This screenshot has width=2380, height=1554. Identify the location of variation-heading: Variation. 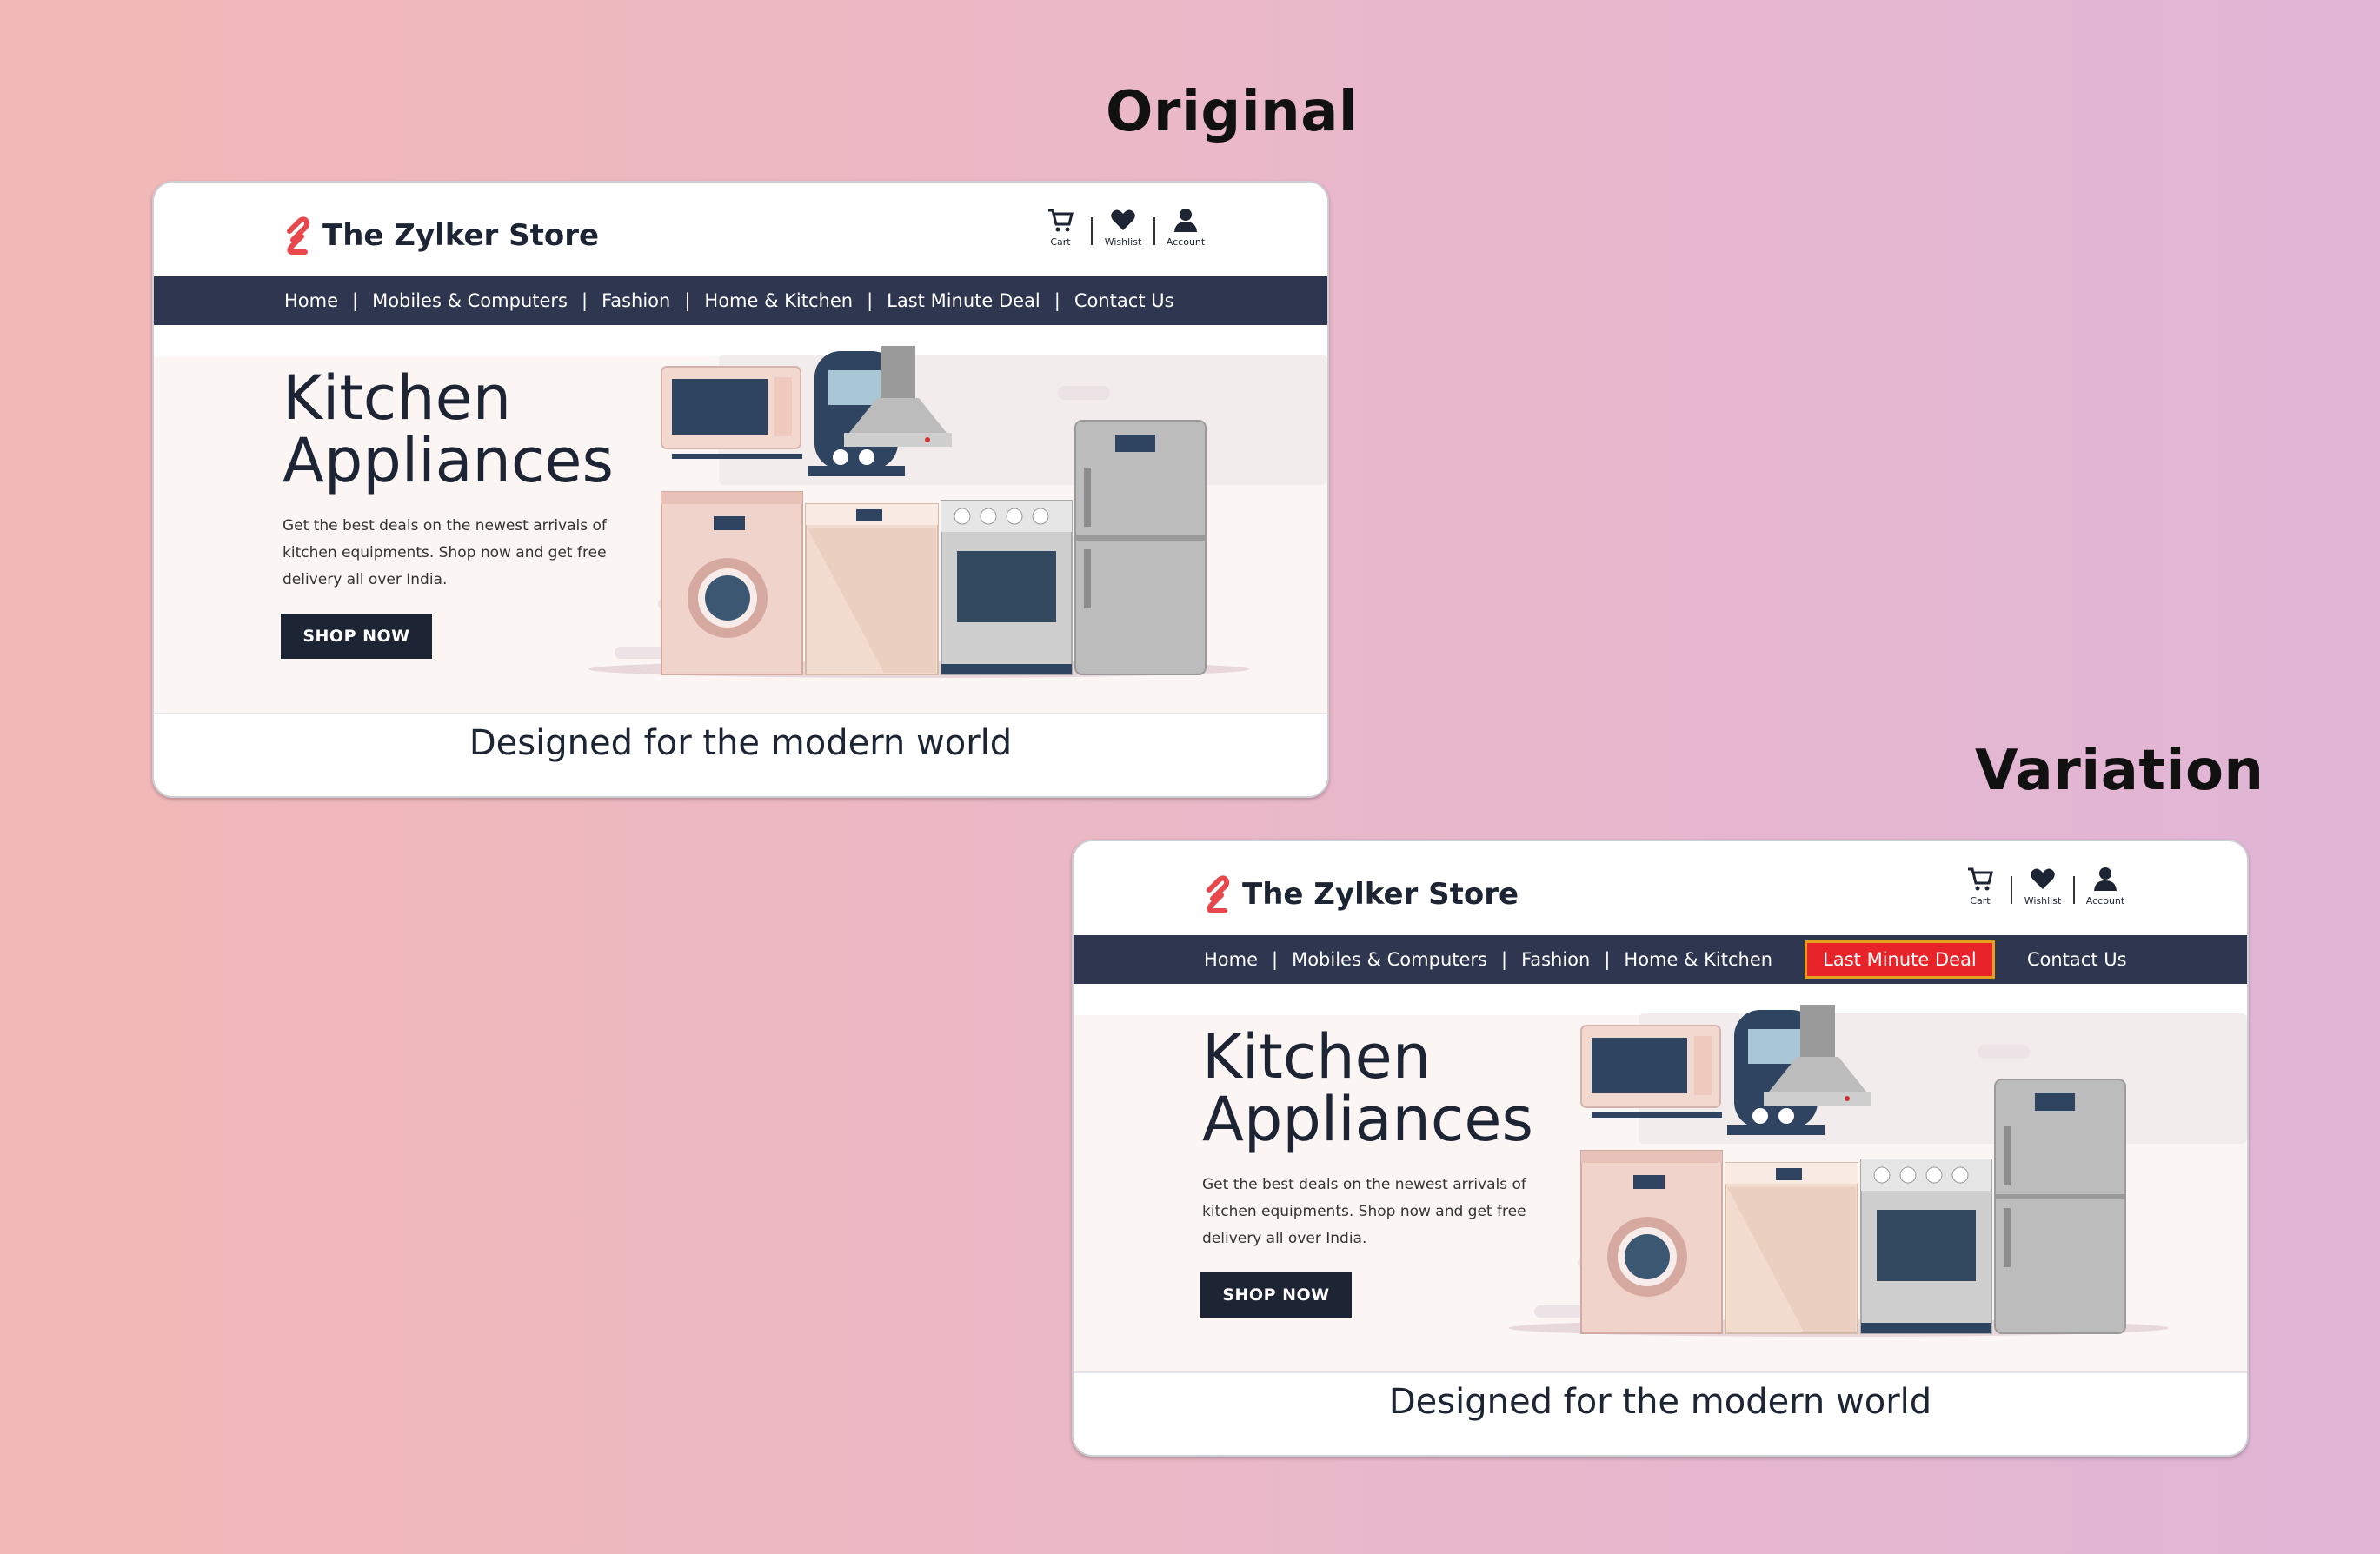
(2119, 771).